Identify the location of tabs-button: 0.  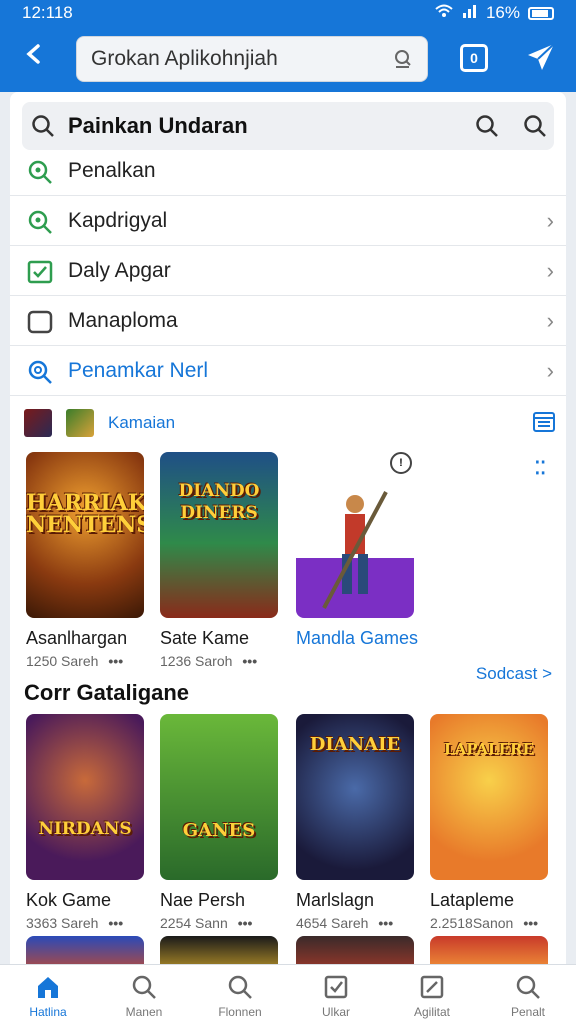
(474, 58).